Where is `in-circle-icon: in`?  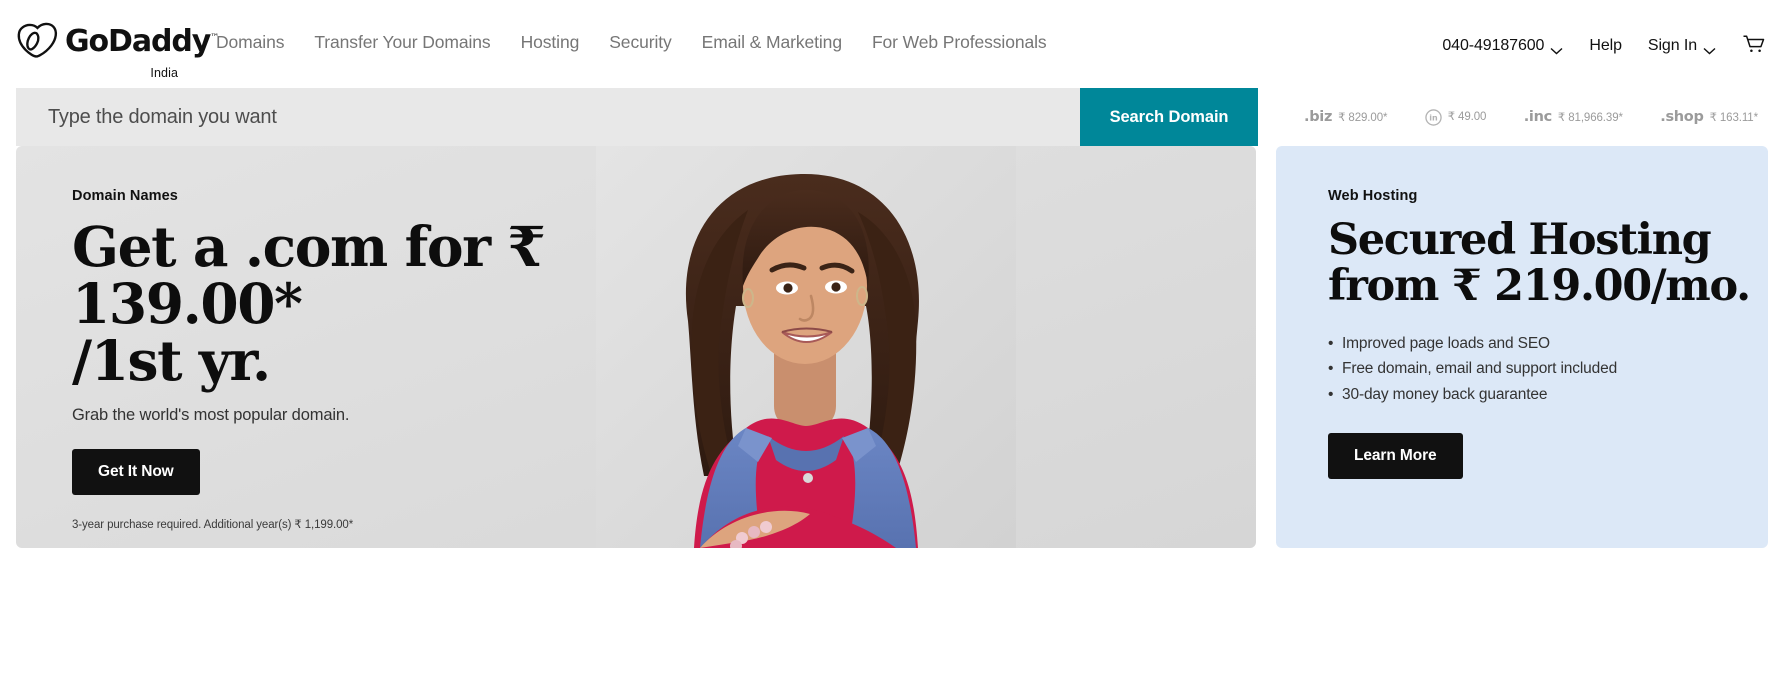 in-circle-icon: in is located at coordinates (1433, 117).